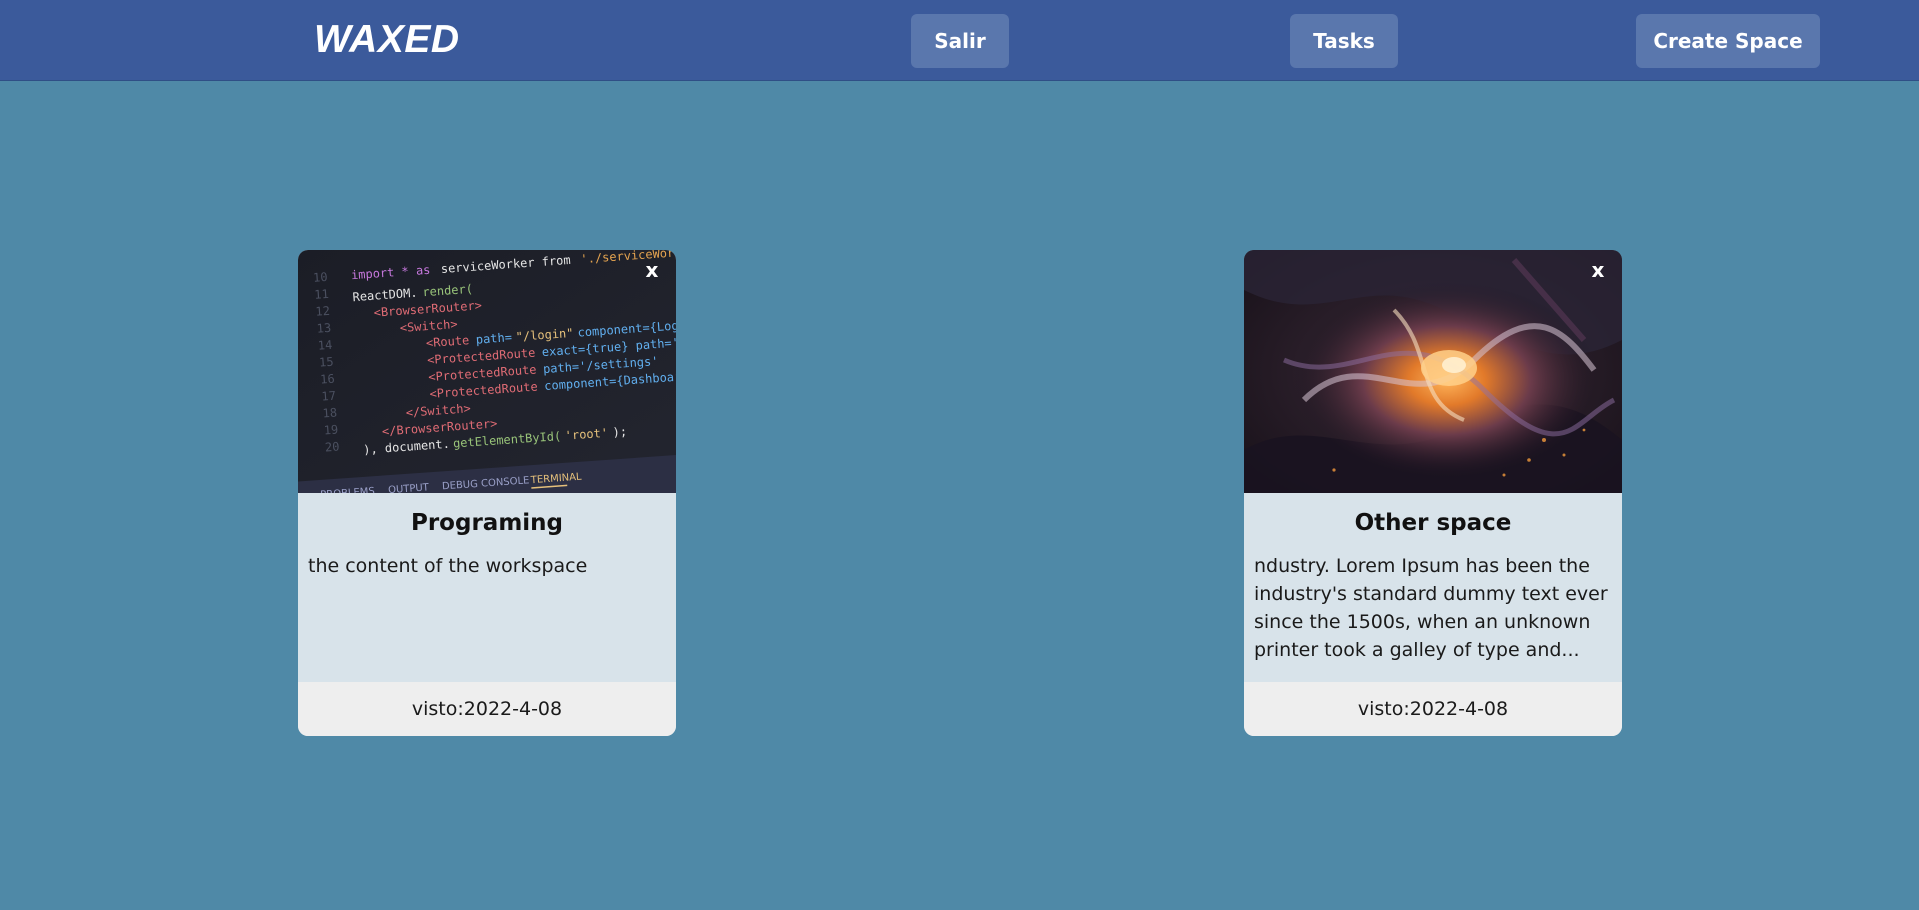 This screenshot has width=1919, height=910. What do you see at coordinates (323, 328) in the screenshot?
I see `svg-text: 13` at bounding box center [323, 328].